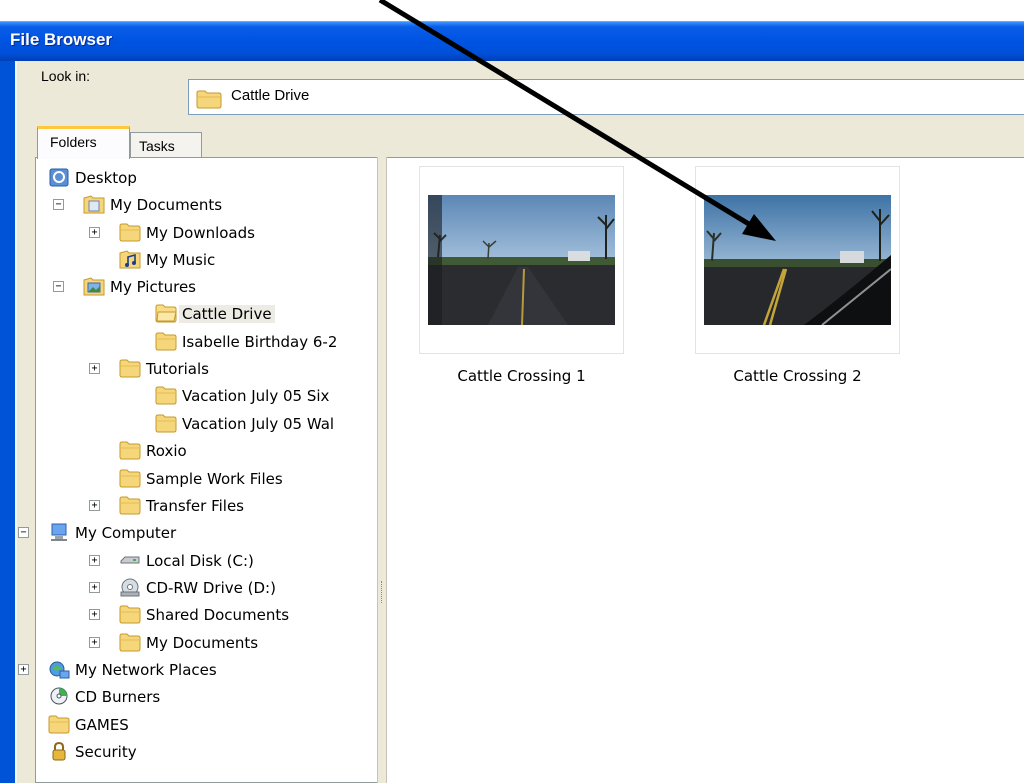 The height and width of the screenshot is (783, 1024). Describe the element at coordinates (797, 376) in the screenshot. I see `thumbnail-caption: Cattle Crossing 2` at that location.